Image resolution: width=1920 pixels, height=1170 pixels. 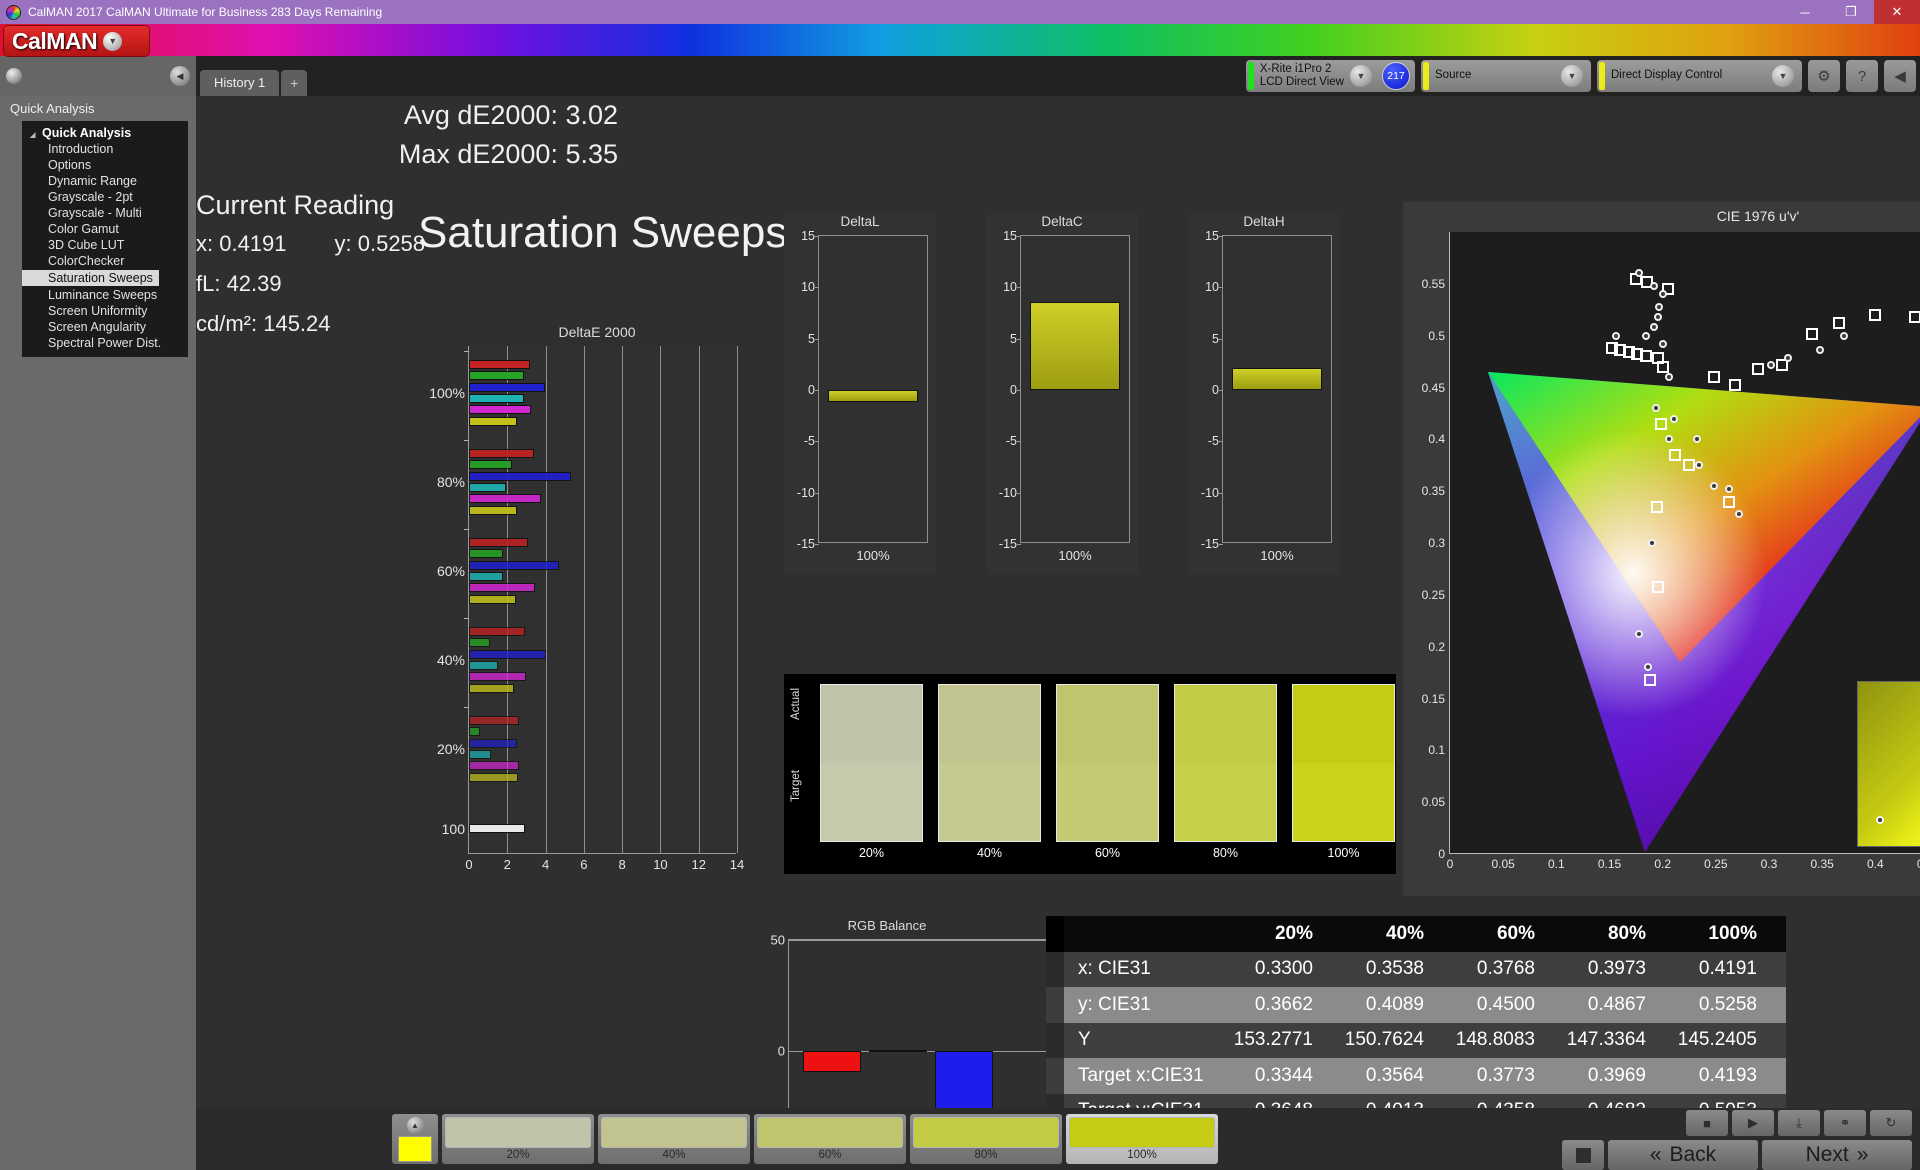 I want to click on link-button: ⚭, so click(x=1845, y=1123).